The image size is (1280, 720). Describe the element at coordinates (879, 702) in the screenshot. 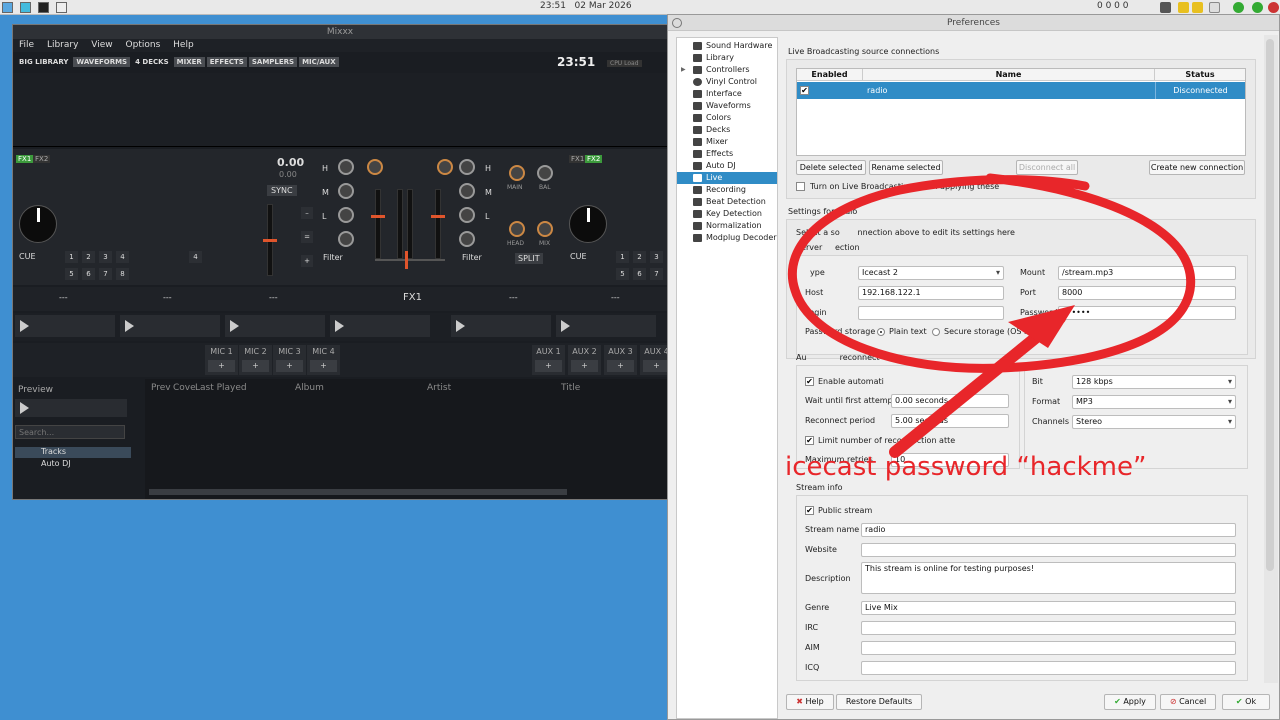

I see `restore-defaults-button: Restore Defaults` at that location.